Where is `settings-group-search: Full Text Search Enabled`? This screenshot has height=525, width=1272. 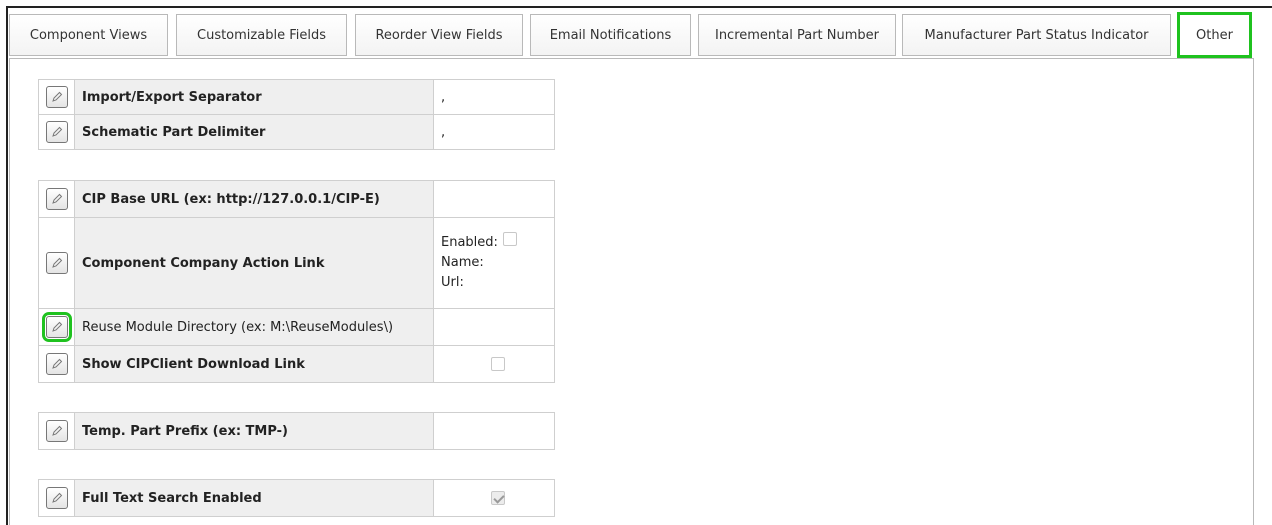 settings-group-search: Full Text Search Enabled is located at coordinates (296, 498).